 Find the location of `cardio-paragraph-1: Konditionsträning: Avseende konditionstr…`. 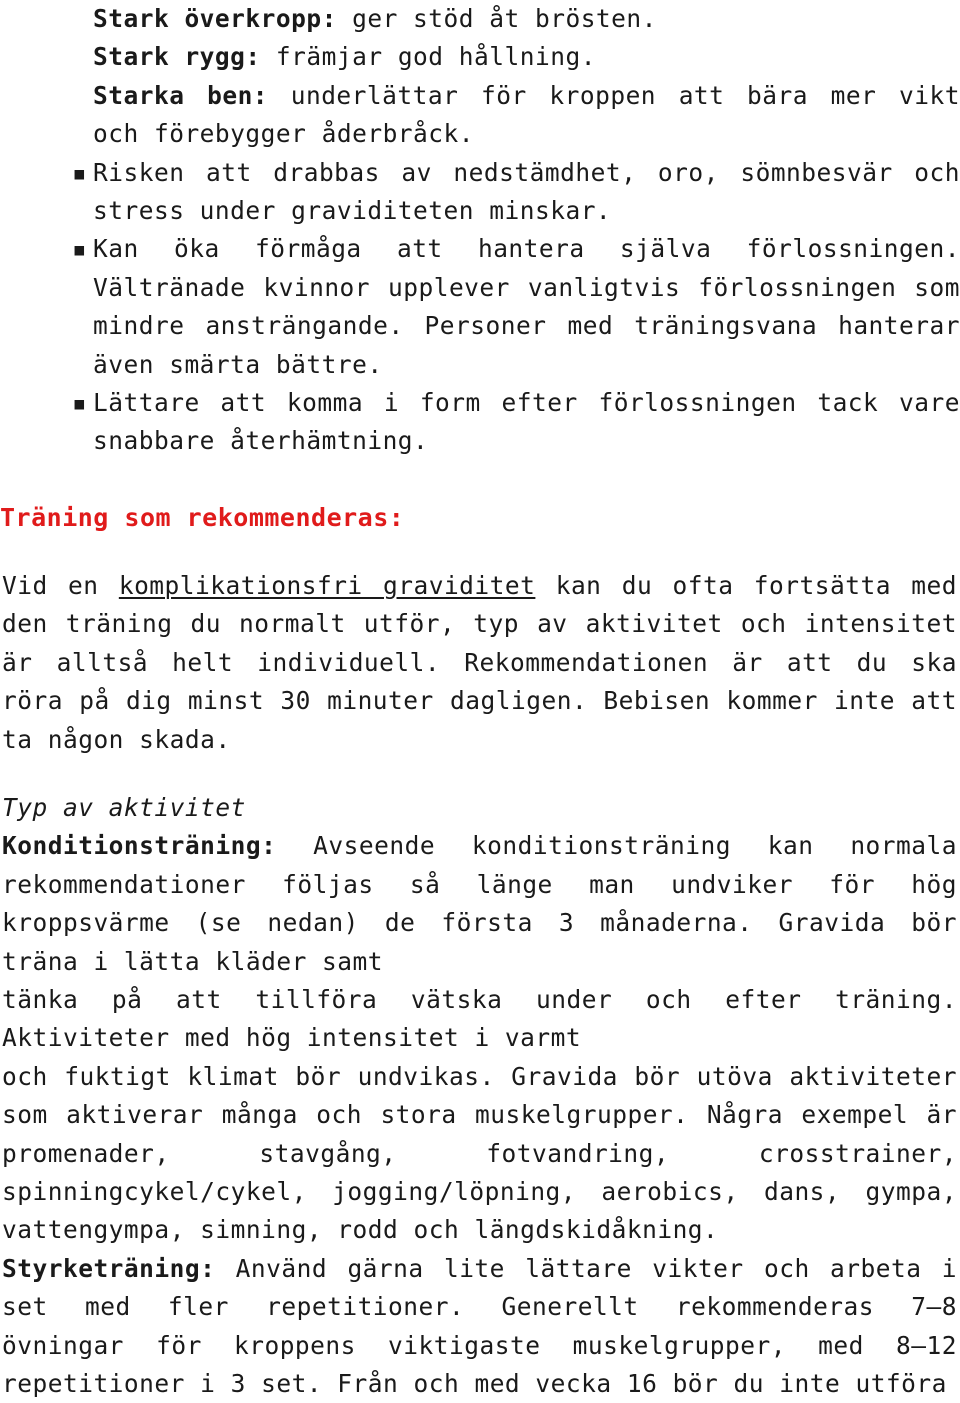

cardio-paragraph-1: Konditionsträning: Avseende konditionstr… is located at coordinates (480, 904).